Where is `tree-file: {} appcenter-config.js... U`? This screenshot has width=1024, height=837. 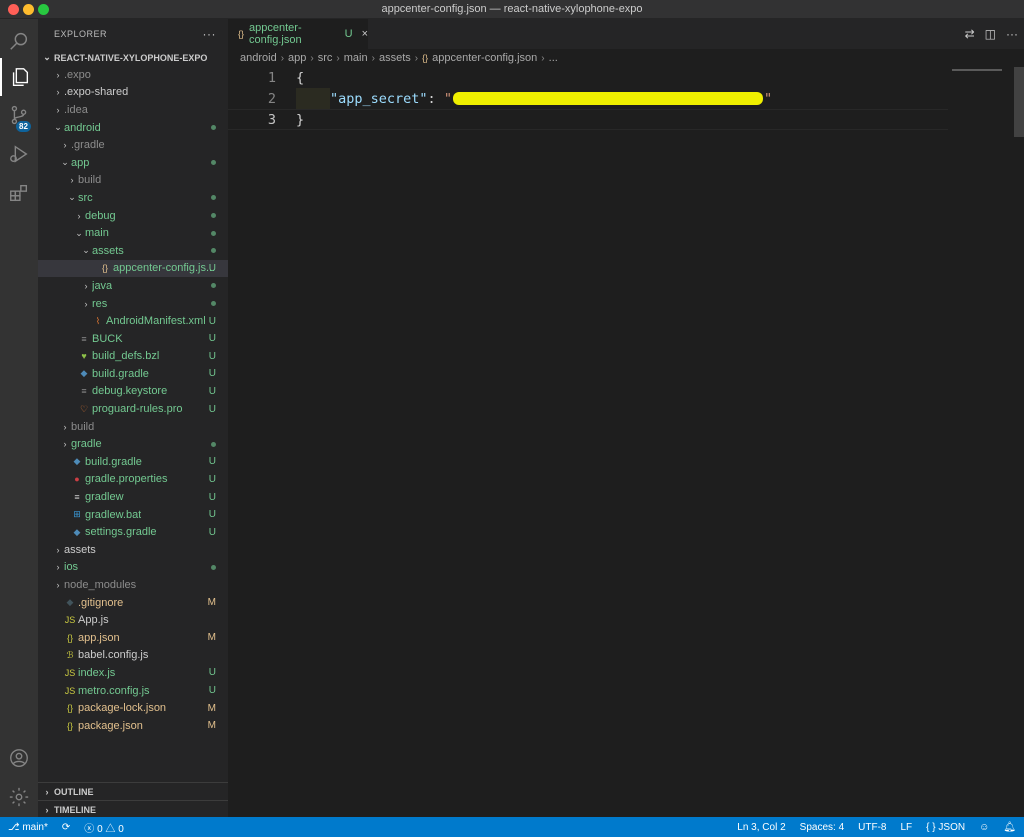
tree-file: {} appcenter-config.js... U is located at coordinates (133, 268).